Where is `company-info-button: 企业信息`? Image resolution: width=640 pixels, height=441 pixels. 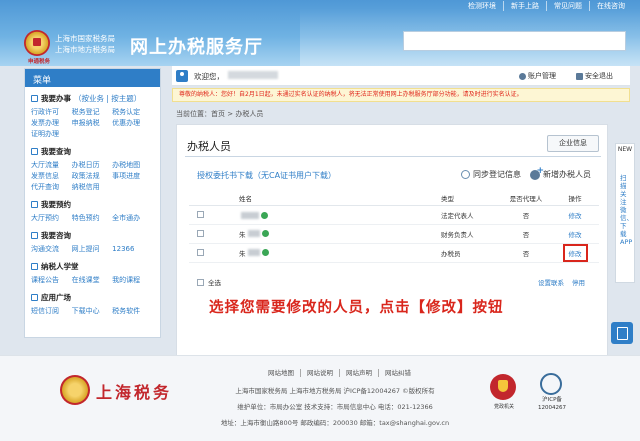 company-info-button: 企业信息 is located at coordinates (573, 143).